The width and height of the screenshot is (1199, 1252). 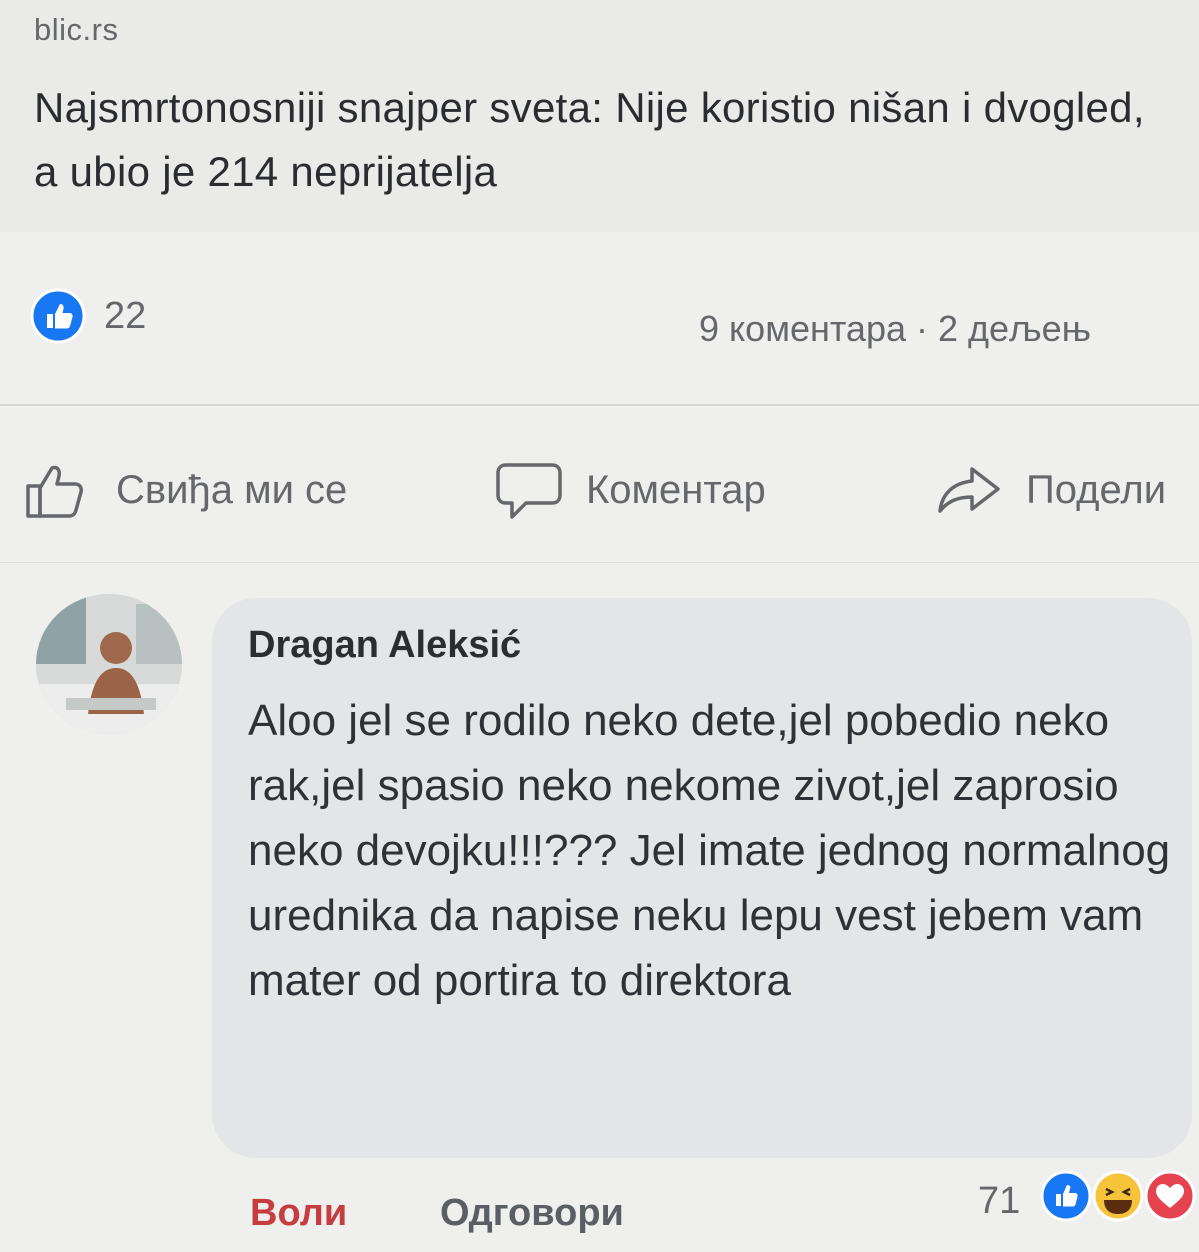 What do you see at coordinates (532, 1213) in the screenshot?
I see `comment-reply-link: Одговори` at bounding box center [532, 1213].